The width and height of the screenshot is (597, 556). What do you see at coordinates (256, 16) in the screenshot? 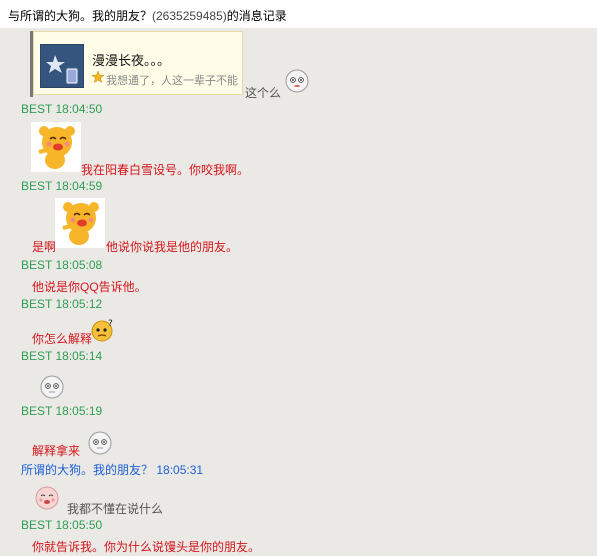
I see `title-suffix: 的消息记录` at bounding box center [256, 16].